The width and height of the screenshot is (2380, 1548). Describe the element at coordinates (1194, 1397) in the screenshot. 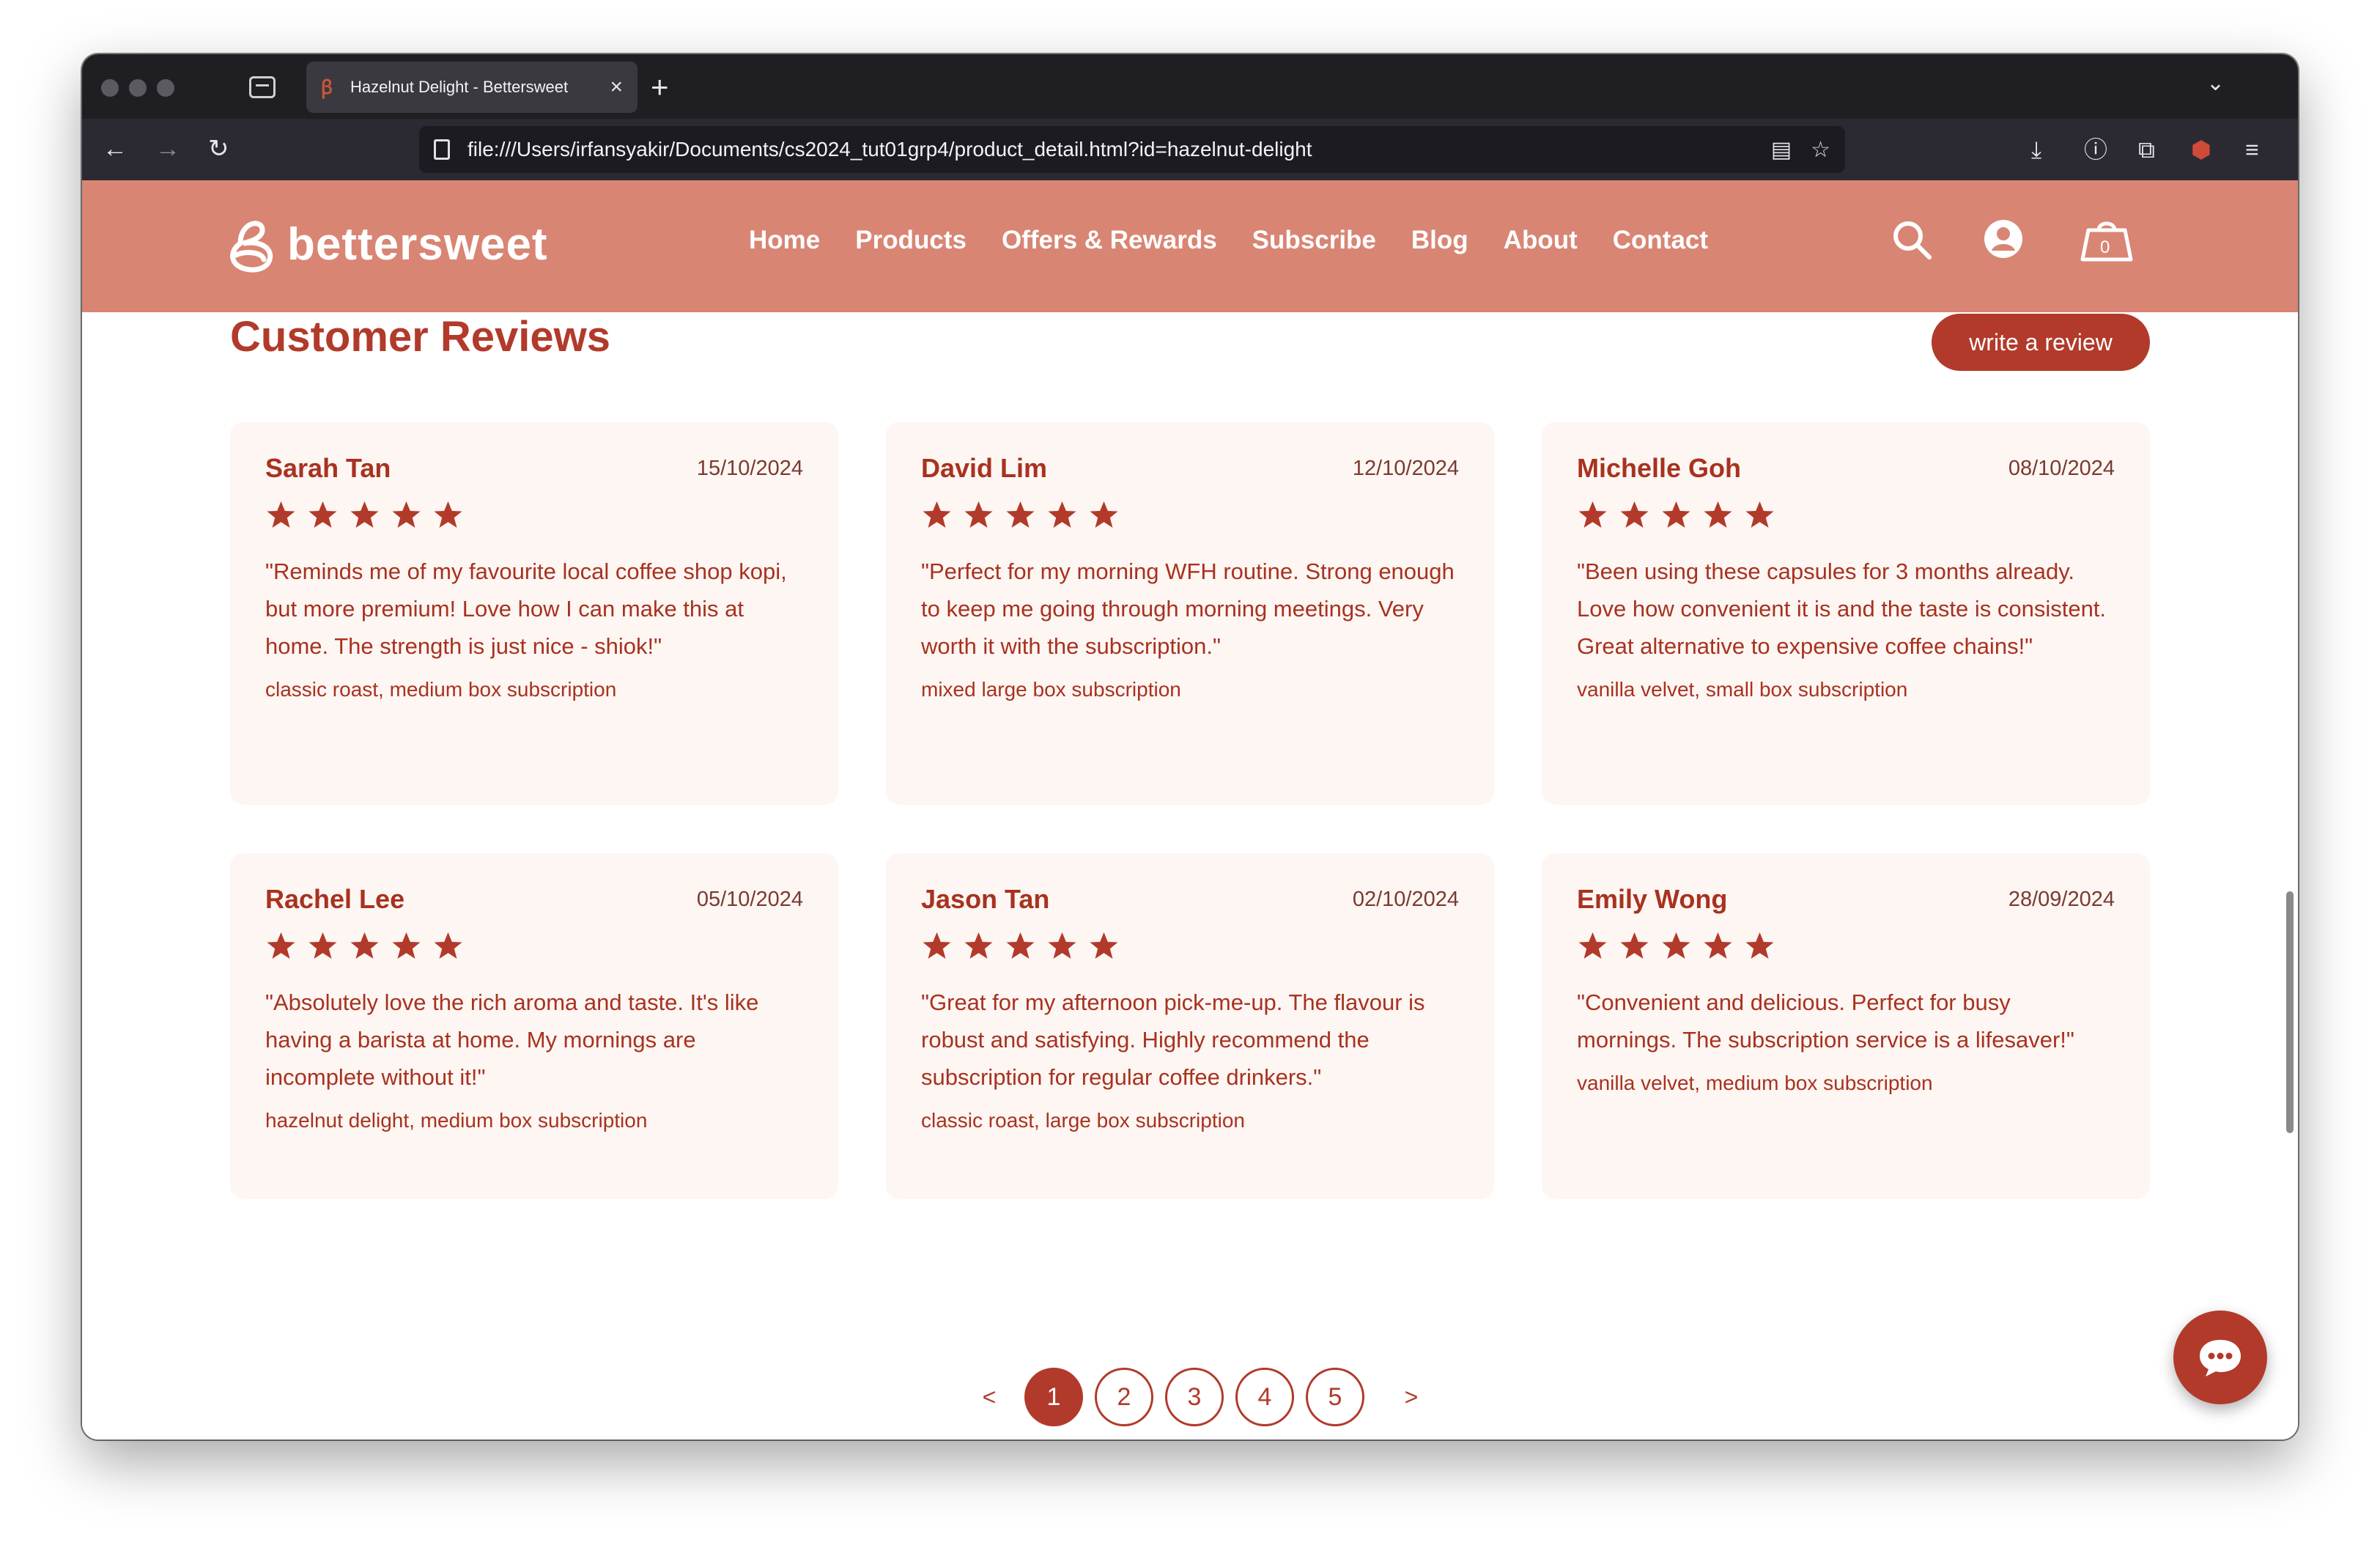

I see `page-button: 3` at that location.